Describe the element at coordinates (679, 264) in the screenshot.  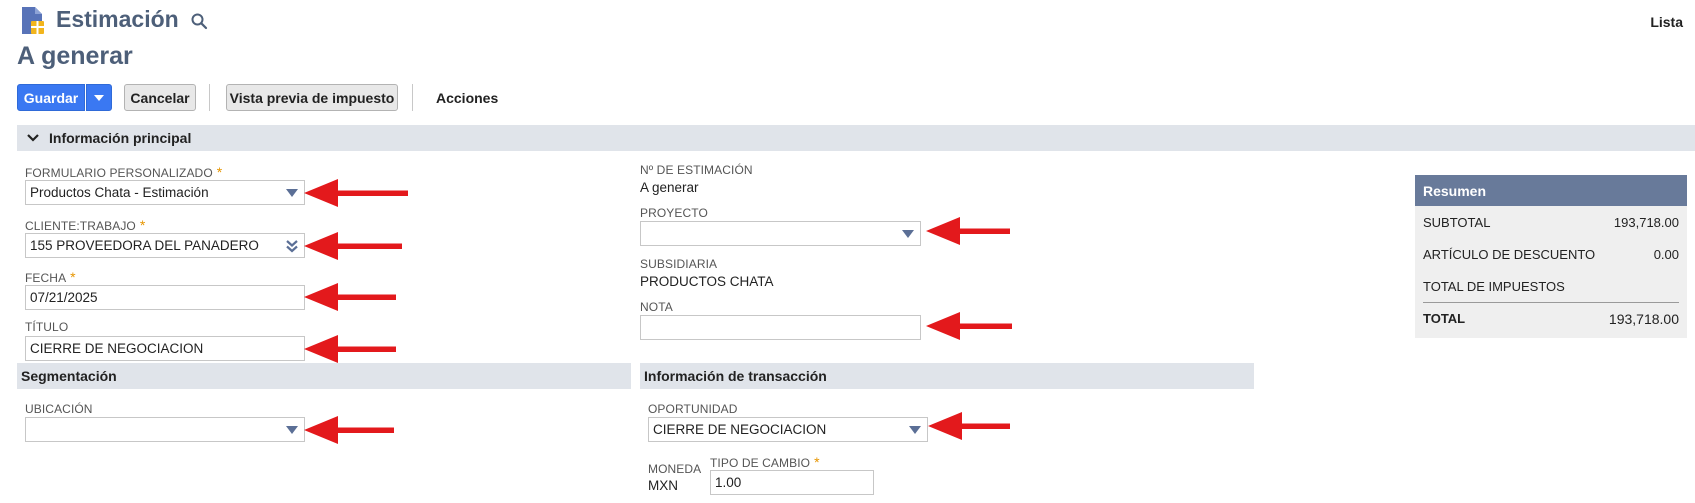
I see `subsidiary-label: SUBSIDIARIA` at that location.